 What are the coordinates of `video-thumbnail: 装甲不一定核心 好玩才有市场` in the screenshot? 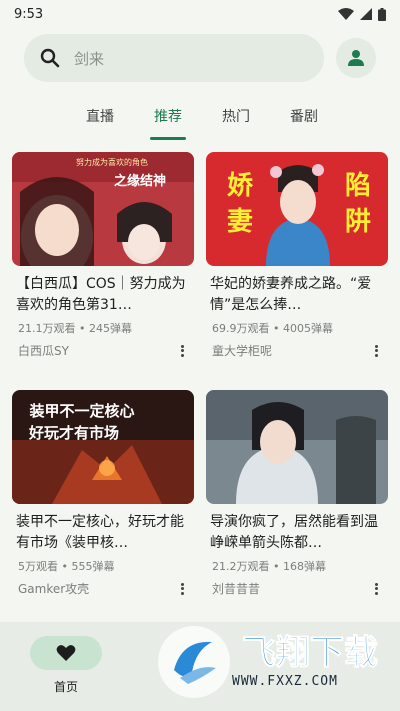 It's located at (103, 447).